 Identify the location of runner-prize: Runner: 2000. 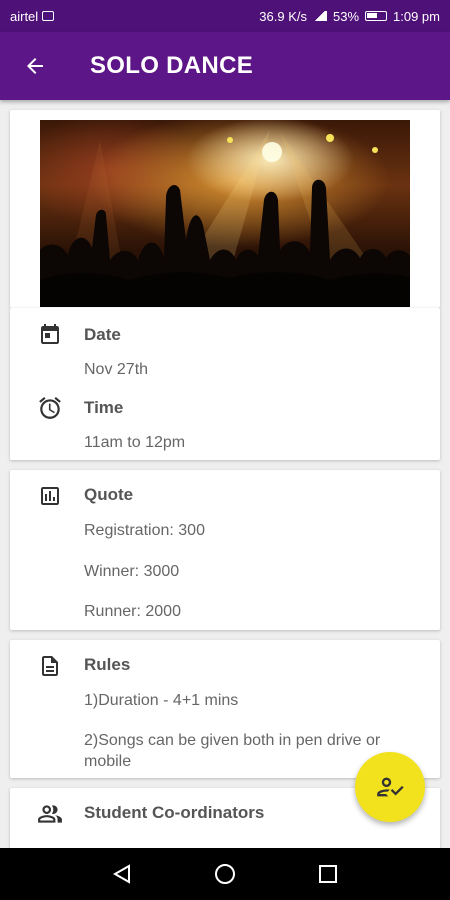
(132, 611).